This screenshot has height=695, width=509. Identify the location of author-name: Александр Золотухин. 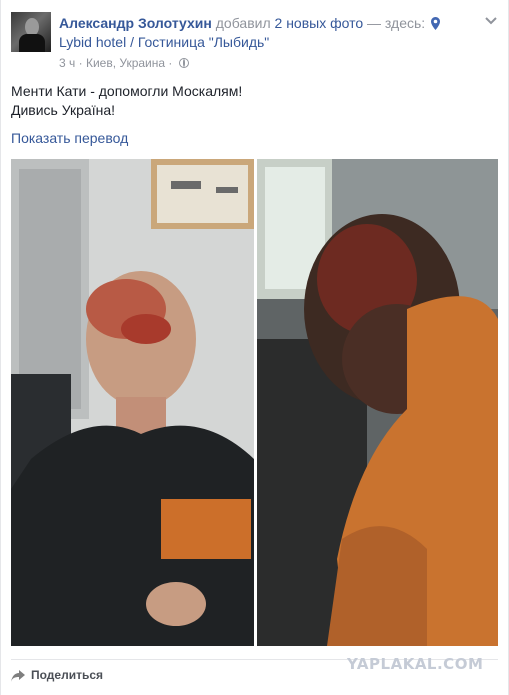
(135, 23).